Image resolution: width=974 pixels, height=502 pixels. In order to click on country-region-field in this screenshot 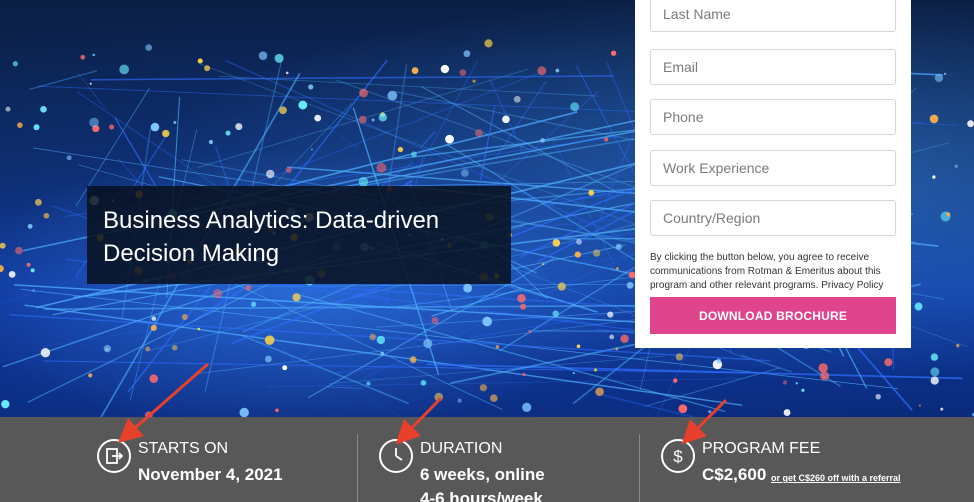, I will do `click(773, 218)`.